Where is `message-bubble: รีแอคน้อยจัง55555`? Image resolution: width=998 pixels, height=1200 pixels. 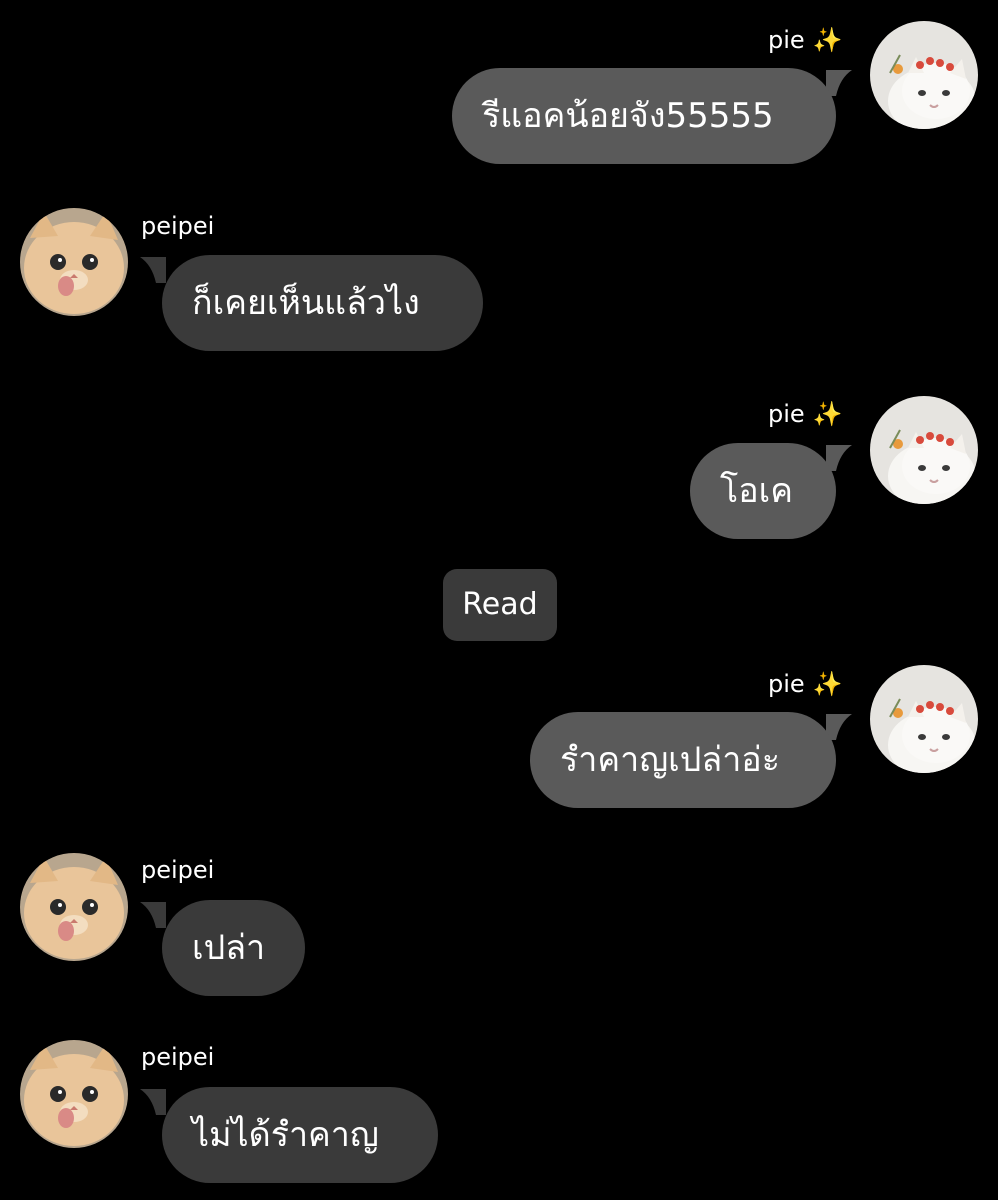 message-bubble: รีแอคน้อยจัง55555 is located at coordinates (644, 116).